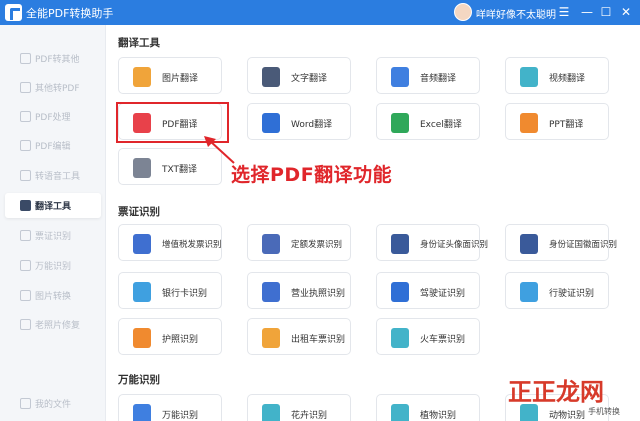  Describe the element at coordinates (142, 292) in the screenshot. I see `bank-card-icon` at that location.